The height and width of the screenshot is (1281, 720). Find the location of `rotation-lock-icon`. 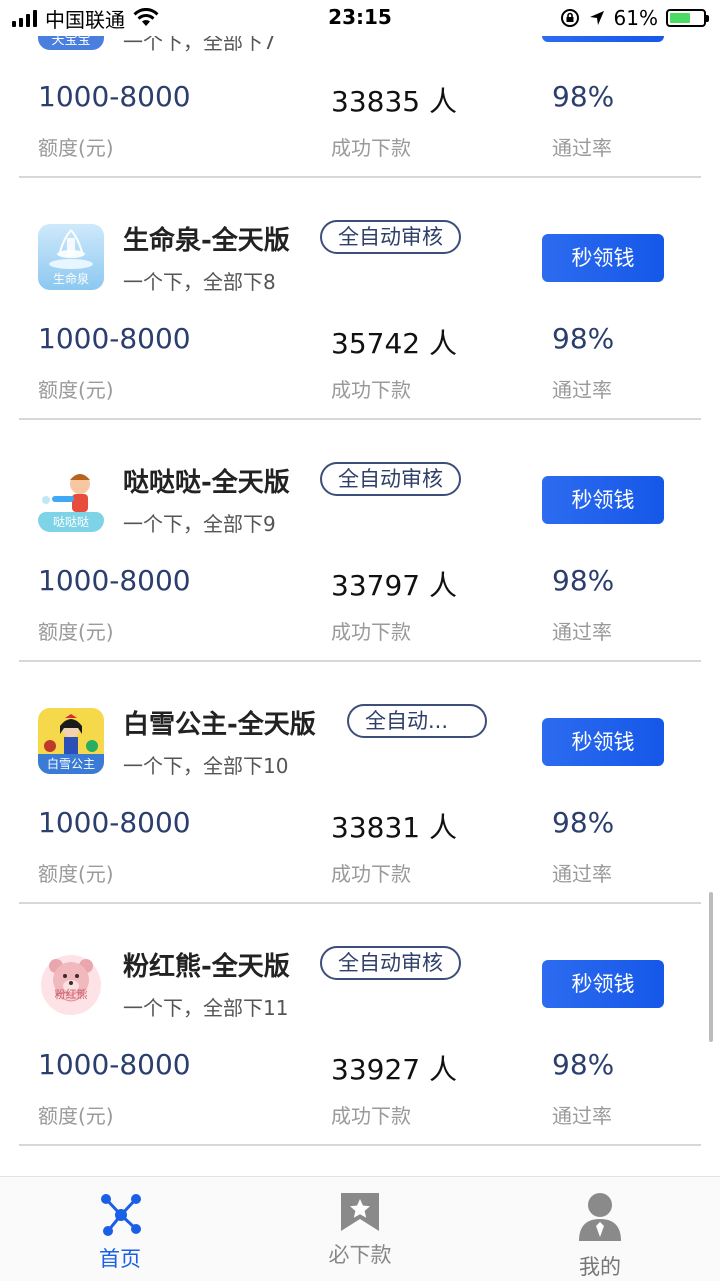

rotation-lock-icon is located at coordinates (569, 18).